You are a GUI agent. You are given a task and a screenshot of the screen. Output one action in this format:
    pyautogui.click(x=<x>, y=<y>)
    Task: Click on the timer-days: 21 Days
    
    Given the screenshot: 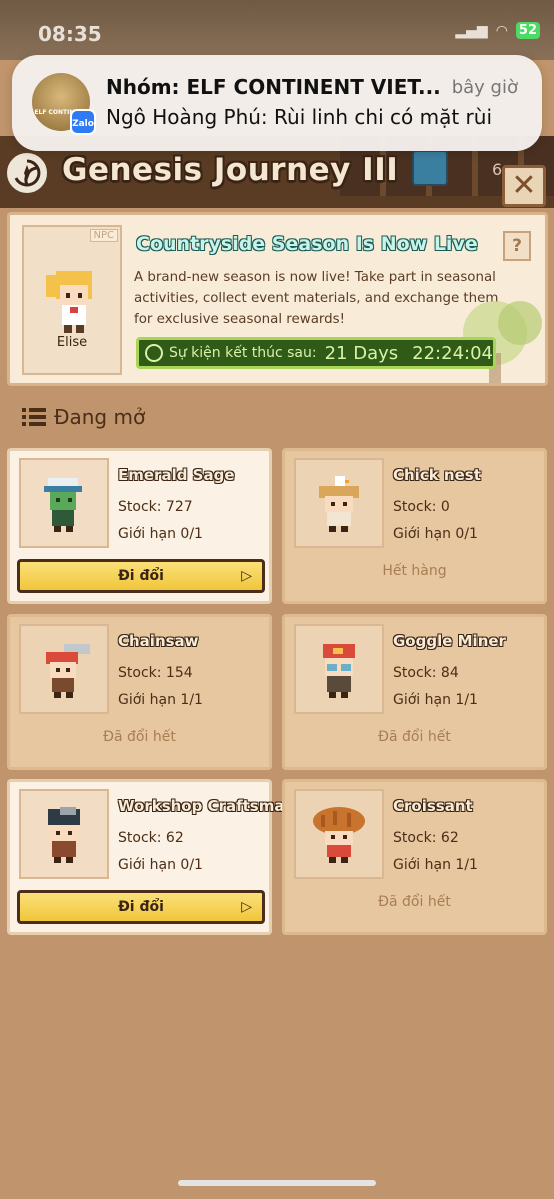 What is the action you would take?
    pyautogui.click(x=361, y=353)
    